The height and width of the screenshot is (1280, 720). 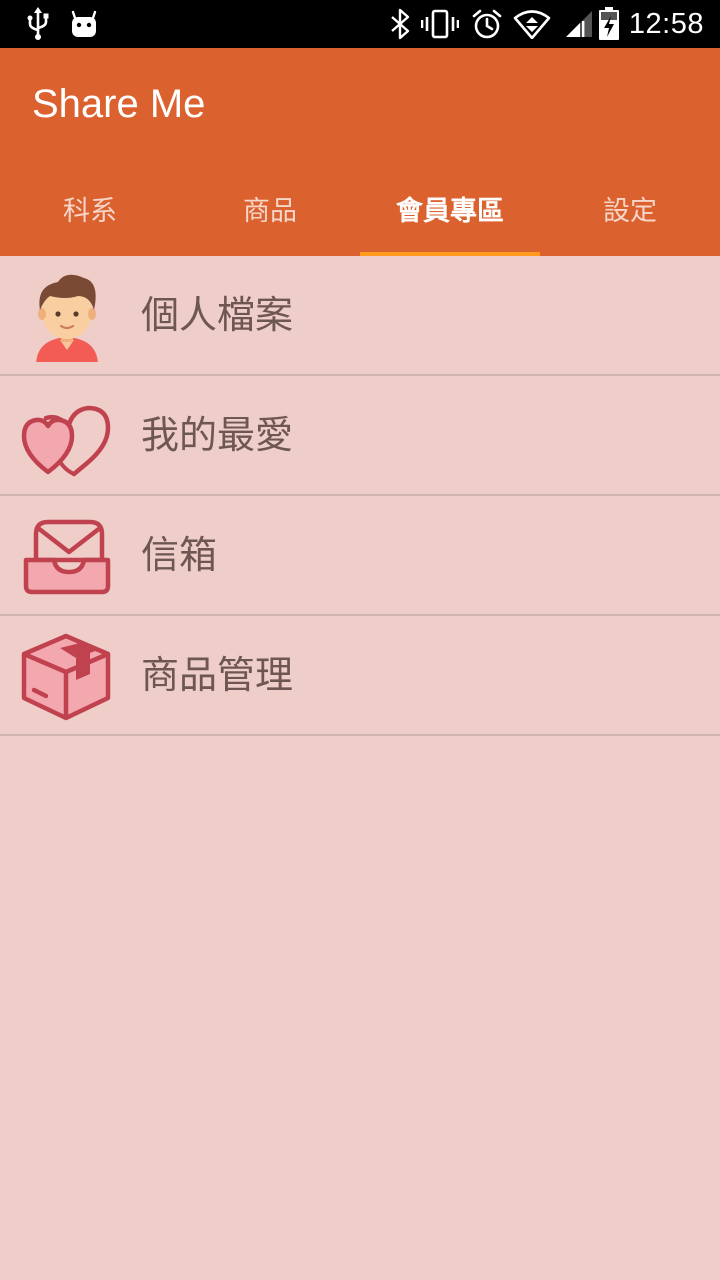 I want to click on tab-products: 商品, so click(x=270, y=208).